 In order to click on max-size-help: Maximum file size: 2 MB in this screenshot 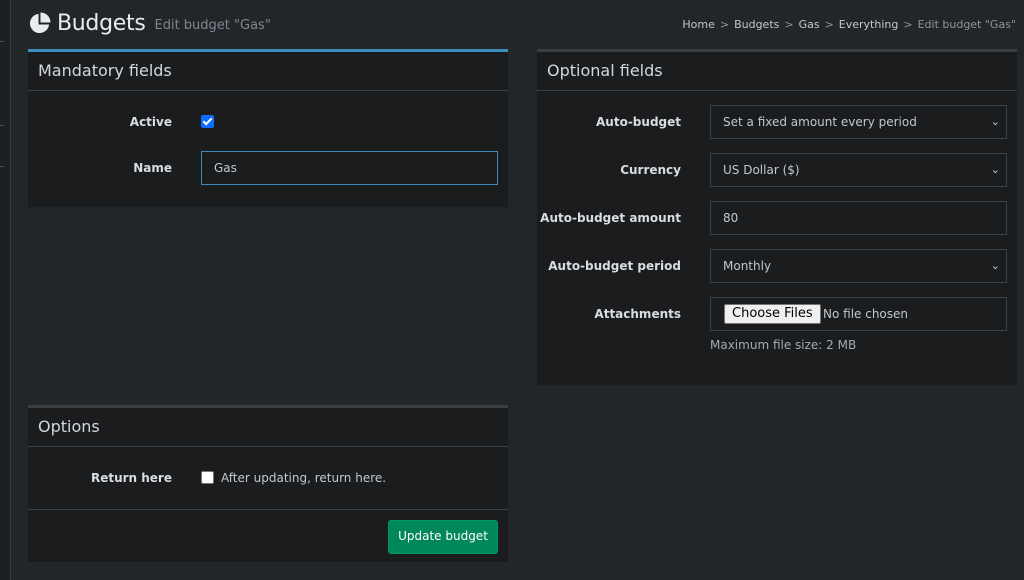, I will do `click(783, 345)`.